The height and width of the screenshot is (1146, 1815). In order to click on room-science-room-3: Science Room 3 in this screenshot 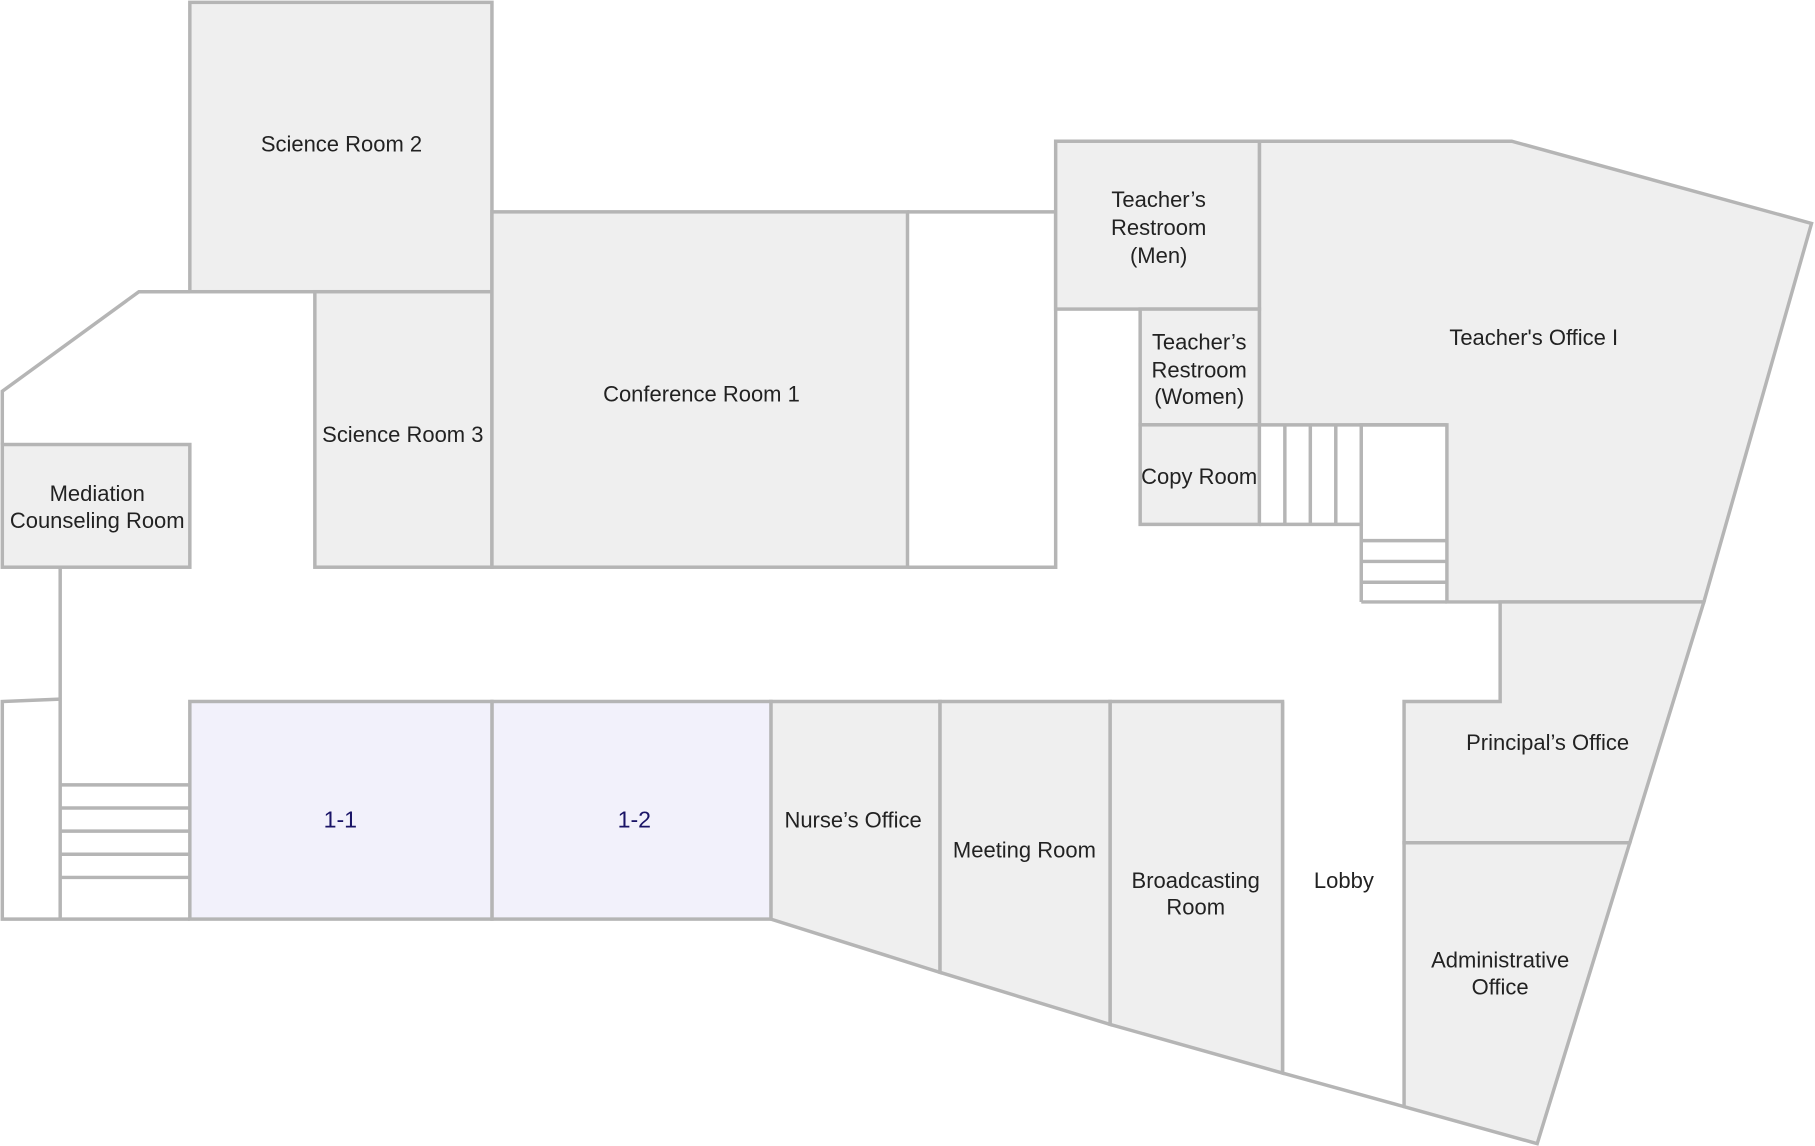, I will do `click(403, 429)`.